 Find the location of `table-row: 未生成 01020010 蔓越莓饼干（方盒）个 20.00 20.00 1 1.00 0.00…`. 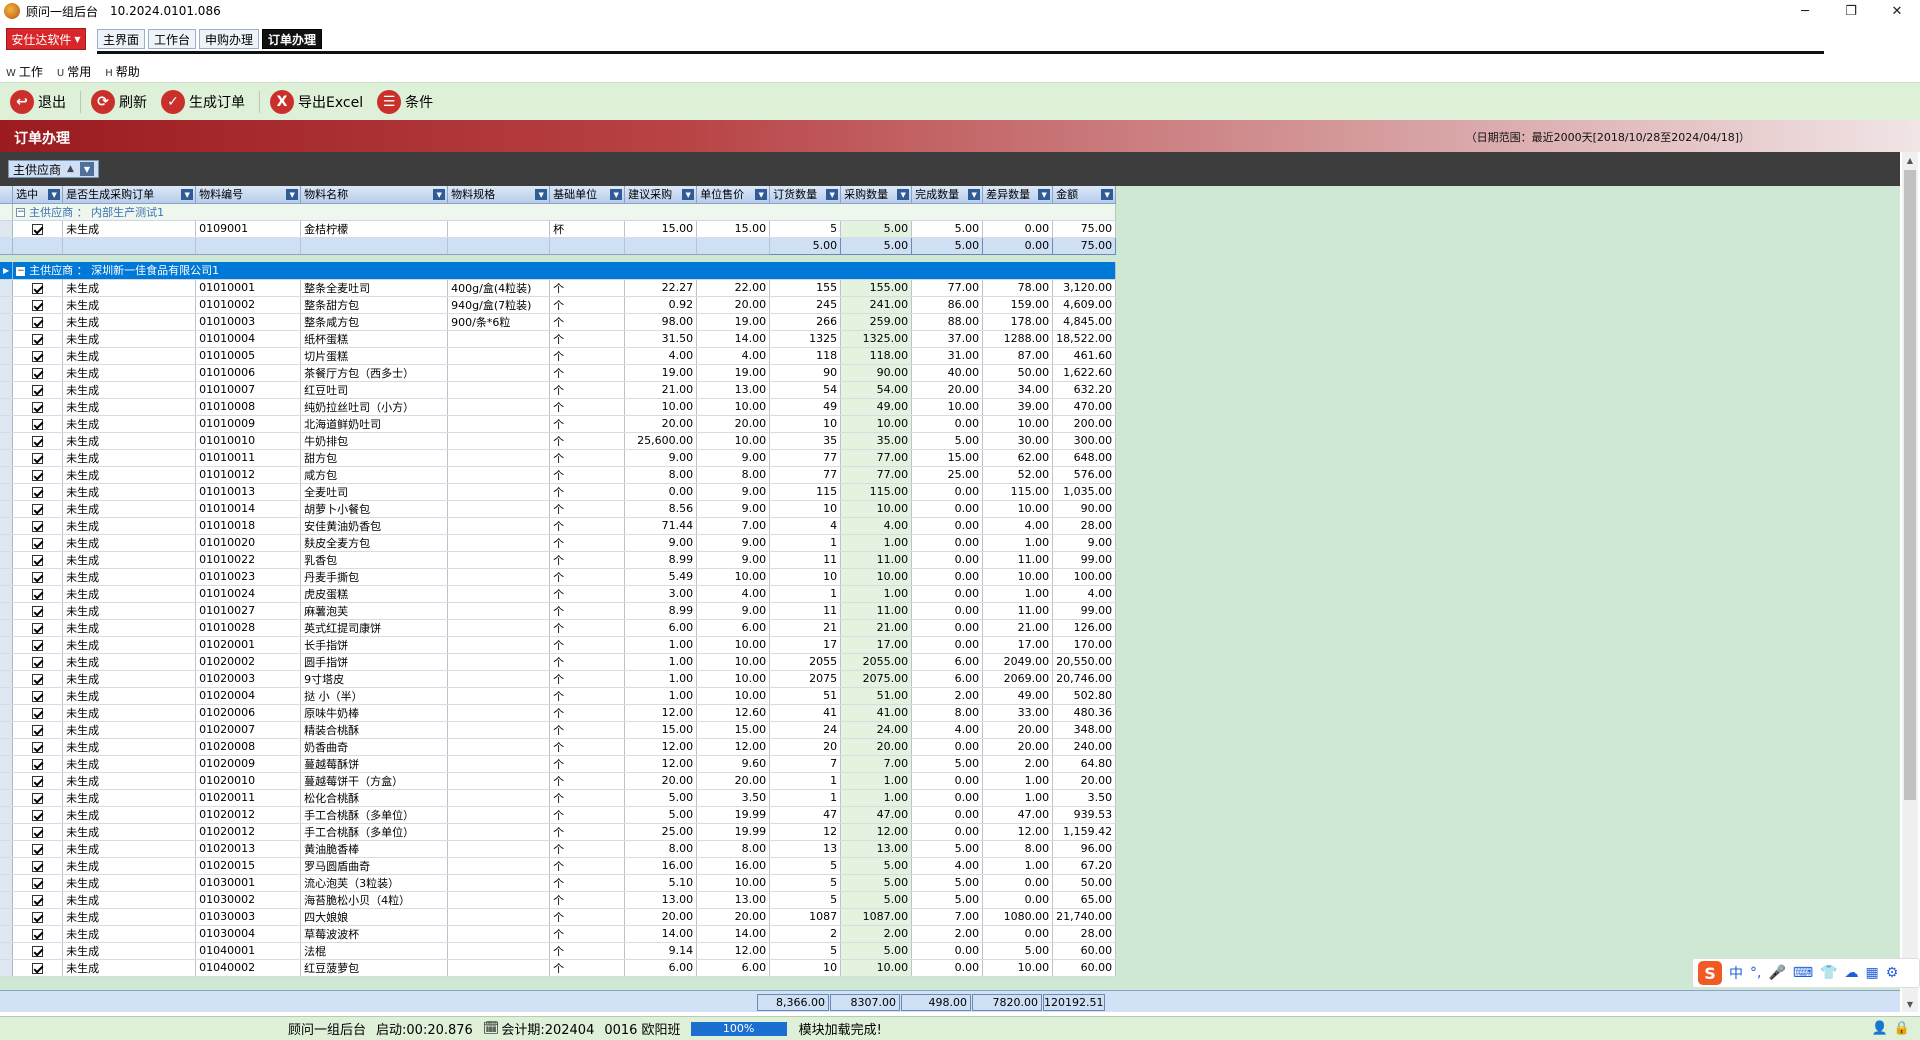

table-row: 未生成 01020010 蔓越莓饼干（方盒）个 20.00 20.00 1 1.00 0.00… is located at coordinates (558, 781).